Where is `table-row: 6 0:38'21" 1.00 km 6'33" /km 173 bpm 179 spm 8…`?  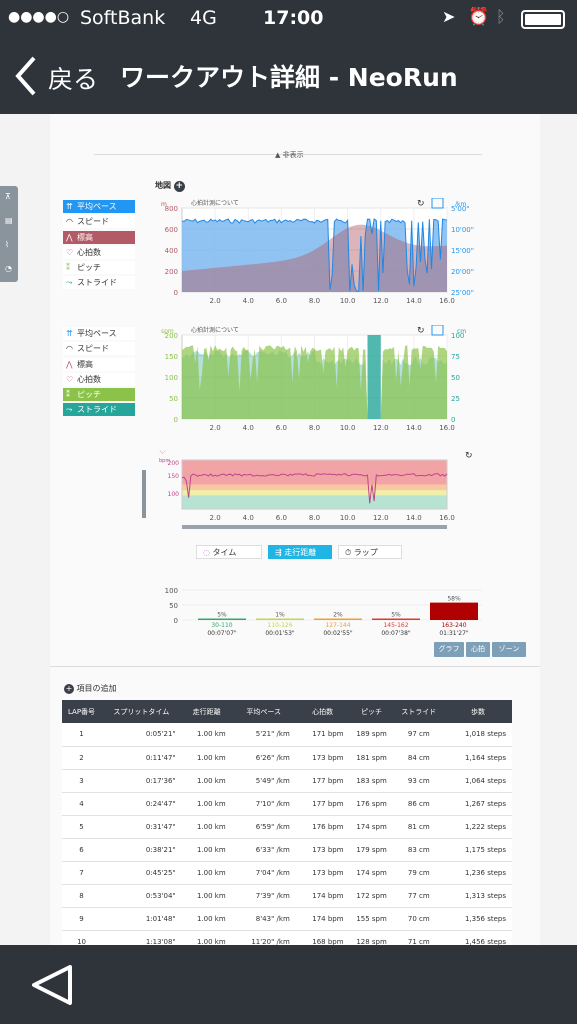 table-row: 6 0:38'21" 1.00 km 6'33" /km 173 bpm 179 spm 8… is located at coordinates (287, 850).